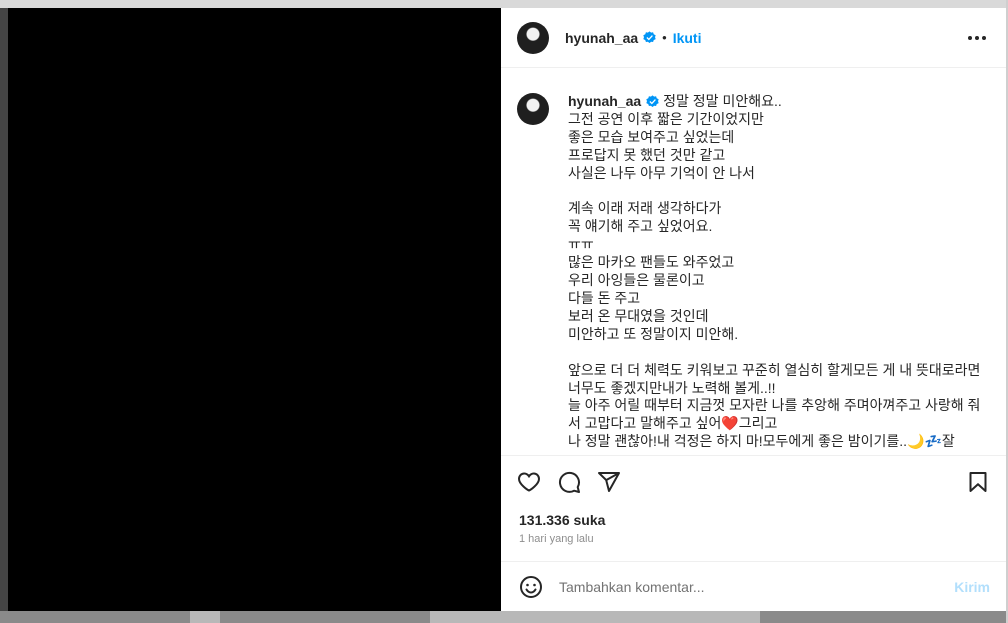  Describe the element at coordinates (972, 587) in the screenshot. I see `post-comment-button: Kirim` at that location.